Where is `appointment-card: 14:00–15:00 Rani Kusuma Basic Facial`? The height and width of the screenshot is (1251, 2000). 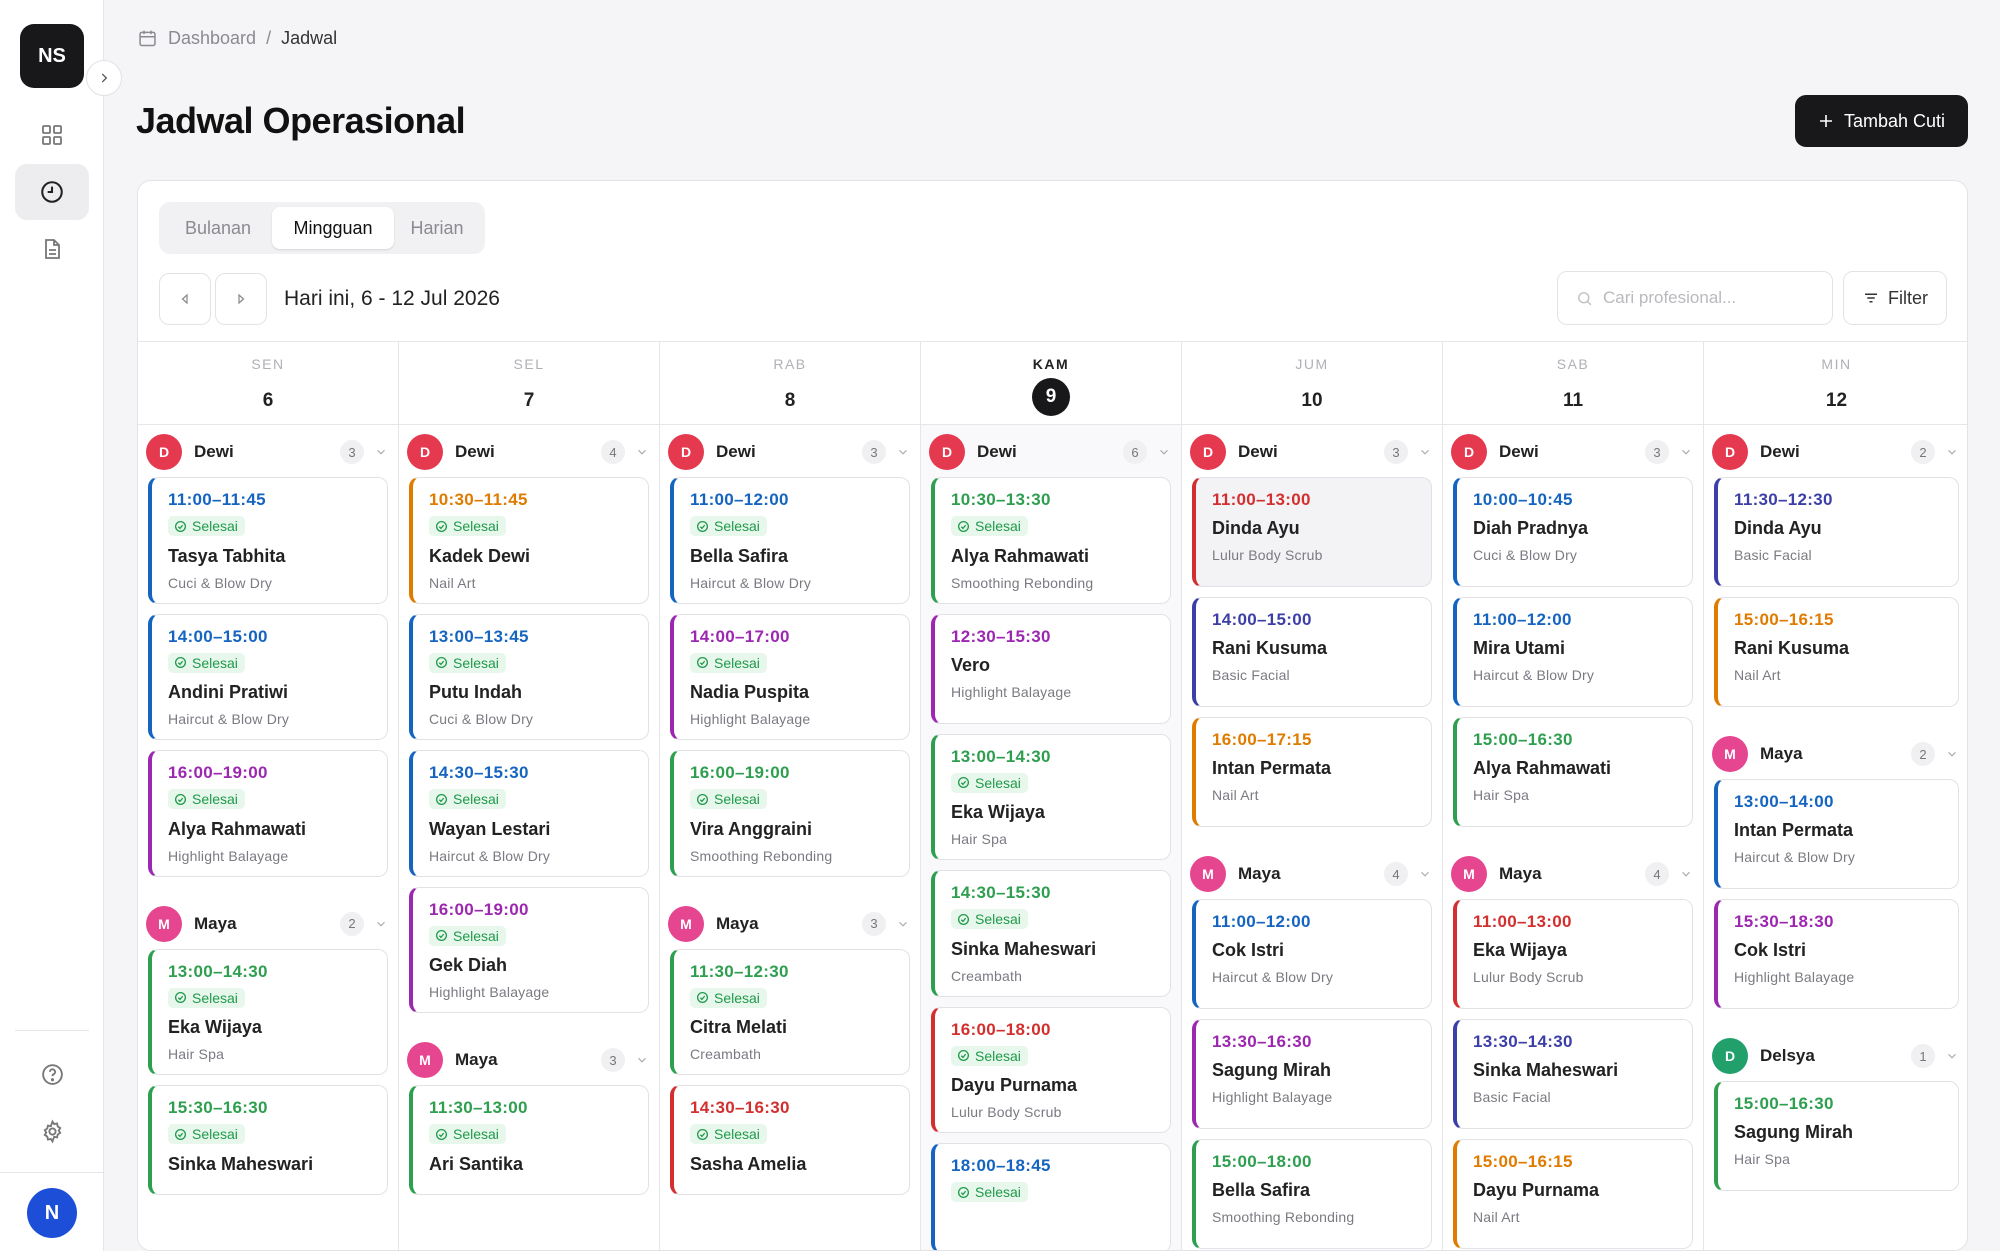 appointment-card: 14:00–15:00 Rani Kusuma Basic Facial is located at coordinates (1312, 652).